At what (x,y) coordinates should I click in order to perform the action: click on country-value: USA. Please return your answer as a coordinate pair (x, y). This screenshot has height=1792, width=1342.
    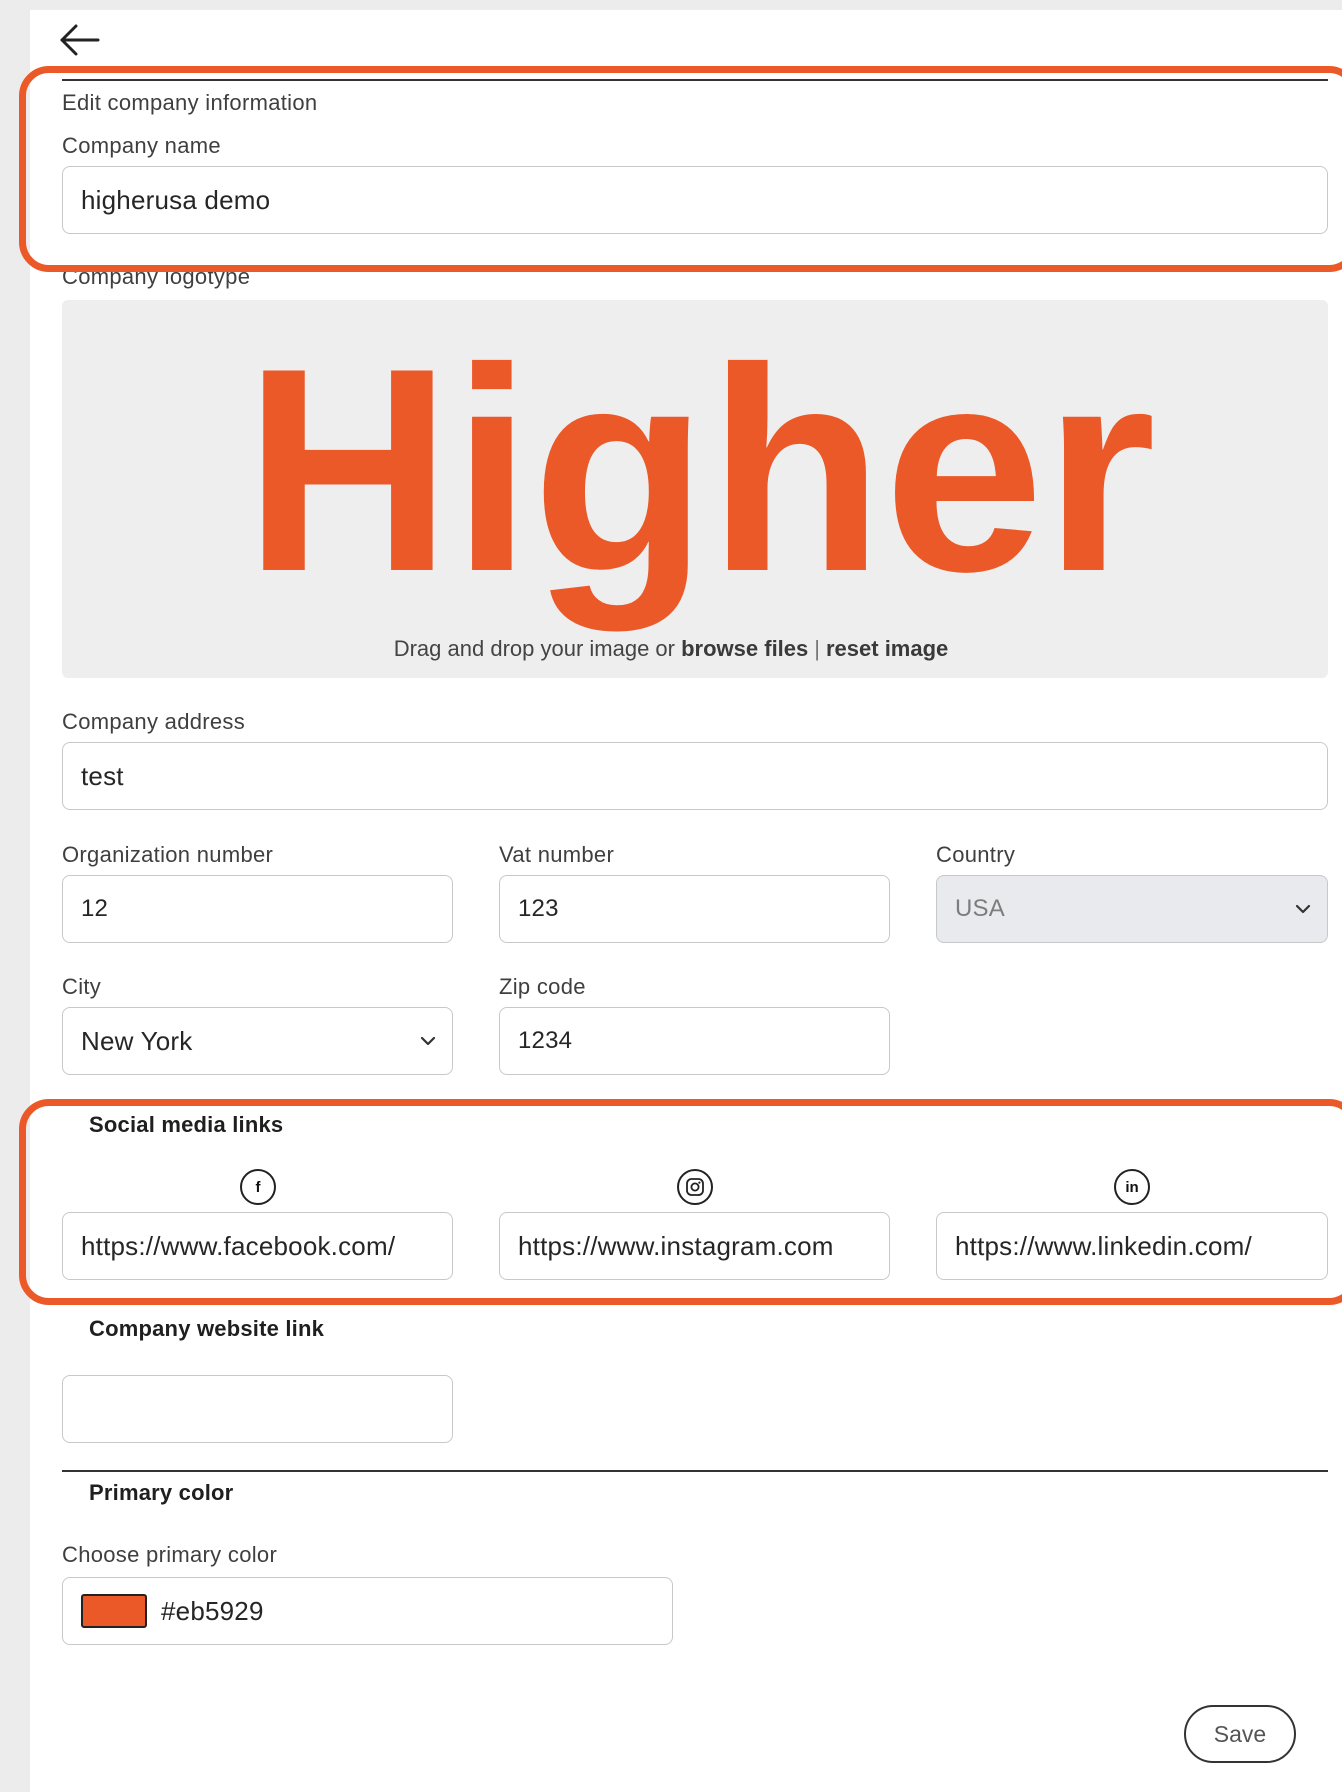
    Looking at the image, I should click on (980, 908).